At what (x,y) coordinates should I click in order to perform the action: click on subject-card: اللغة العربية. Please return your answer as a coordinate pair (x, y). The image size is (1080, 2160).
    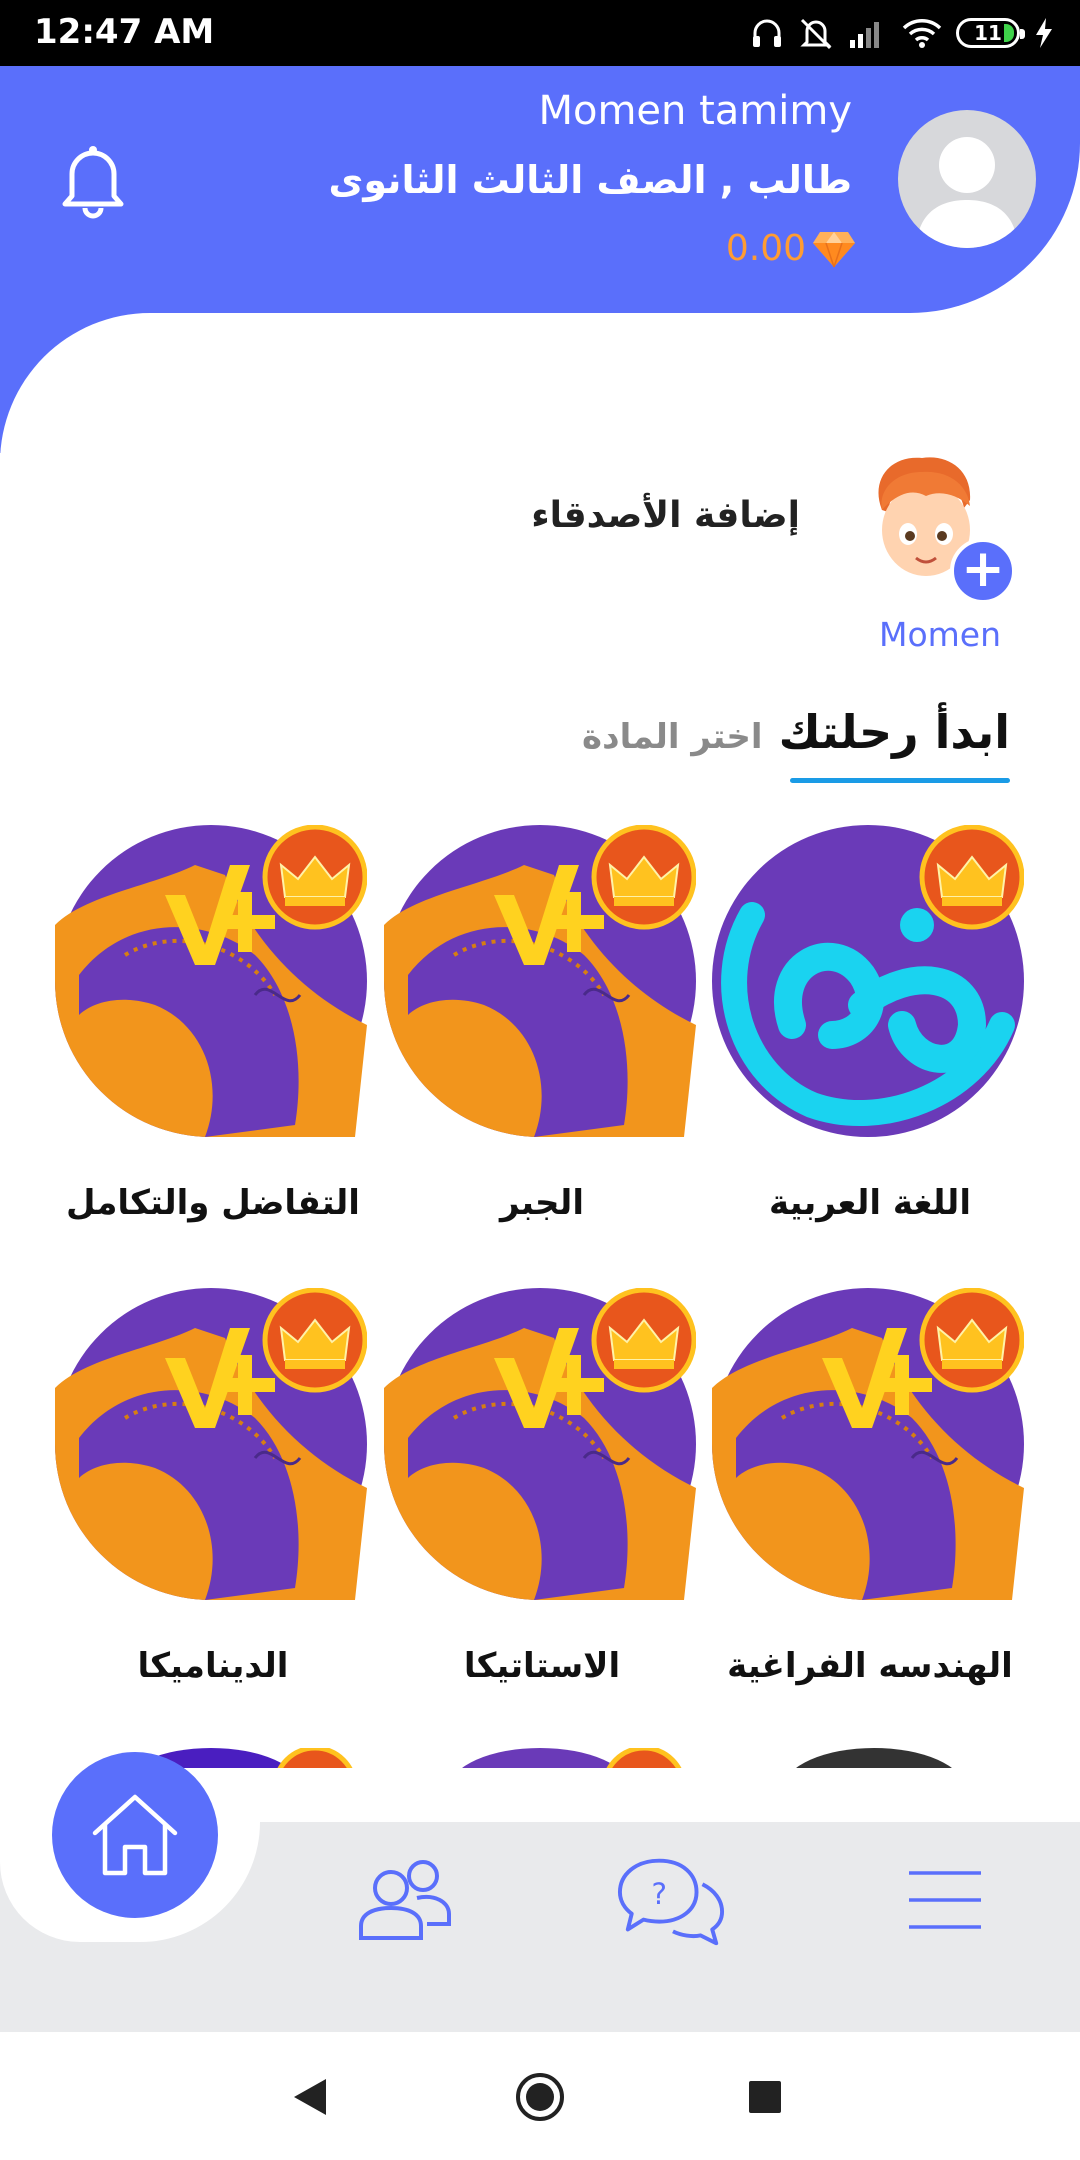
    Looking at the image, I should click on (865, 1035).